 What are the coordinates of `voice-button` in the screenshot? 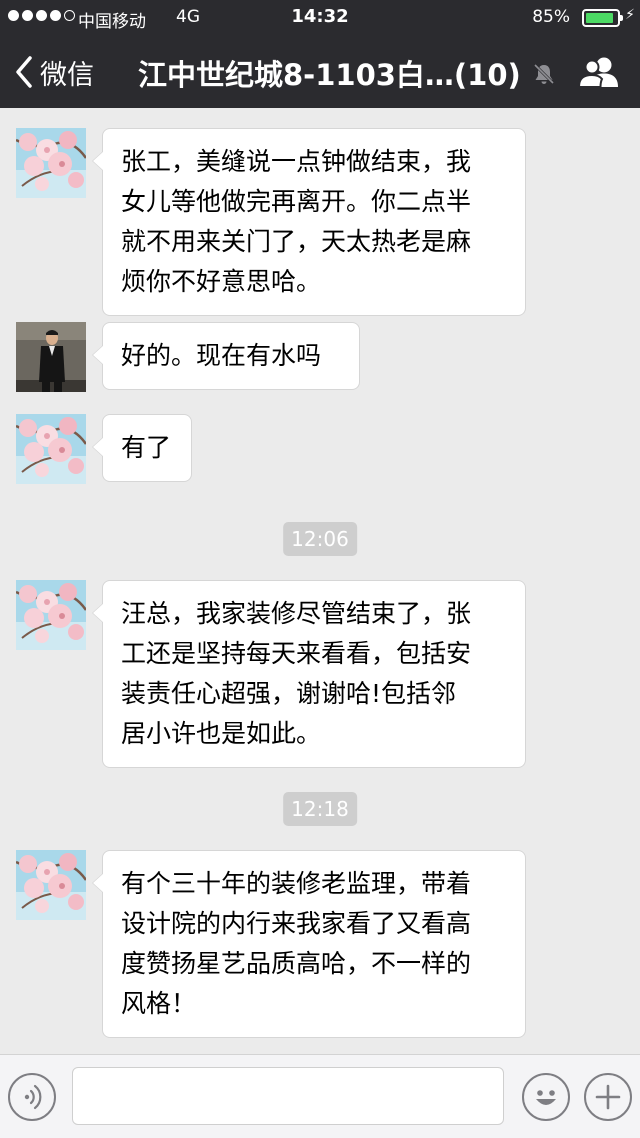 It's located at (32, 1097).